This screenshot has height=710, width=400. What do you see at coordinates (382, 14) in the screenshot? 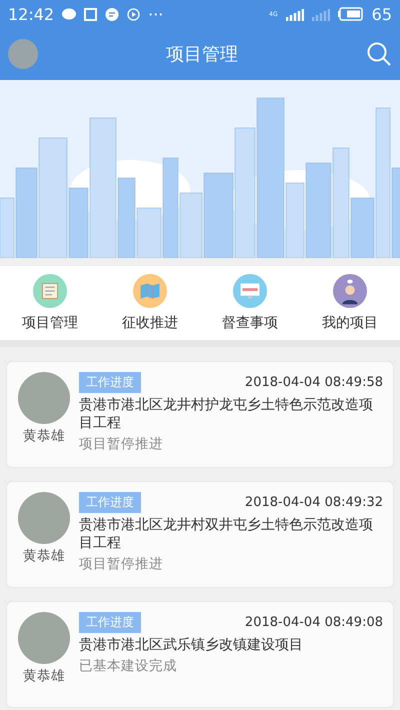
I see `battery-level: 65` at bounding box center [382, 14].